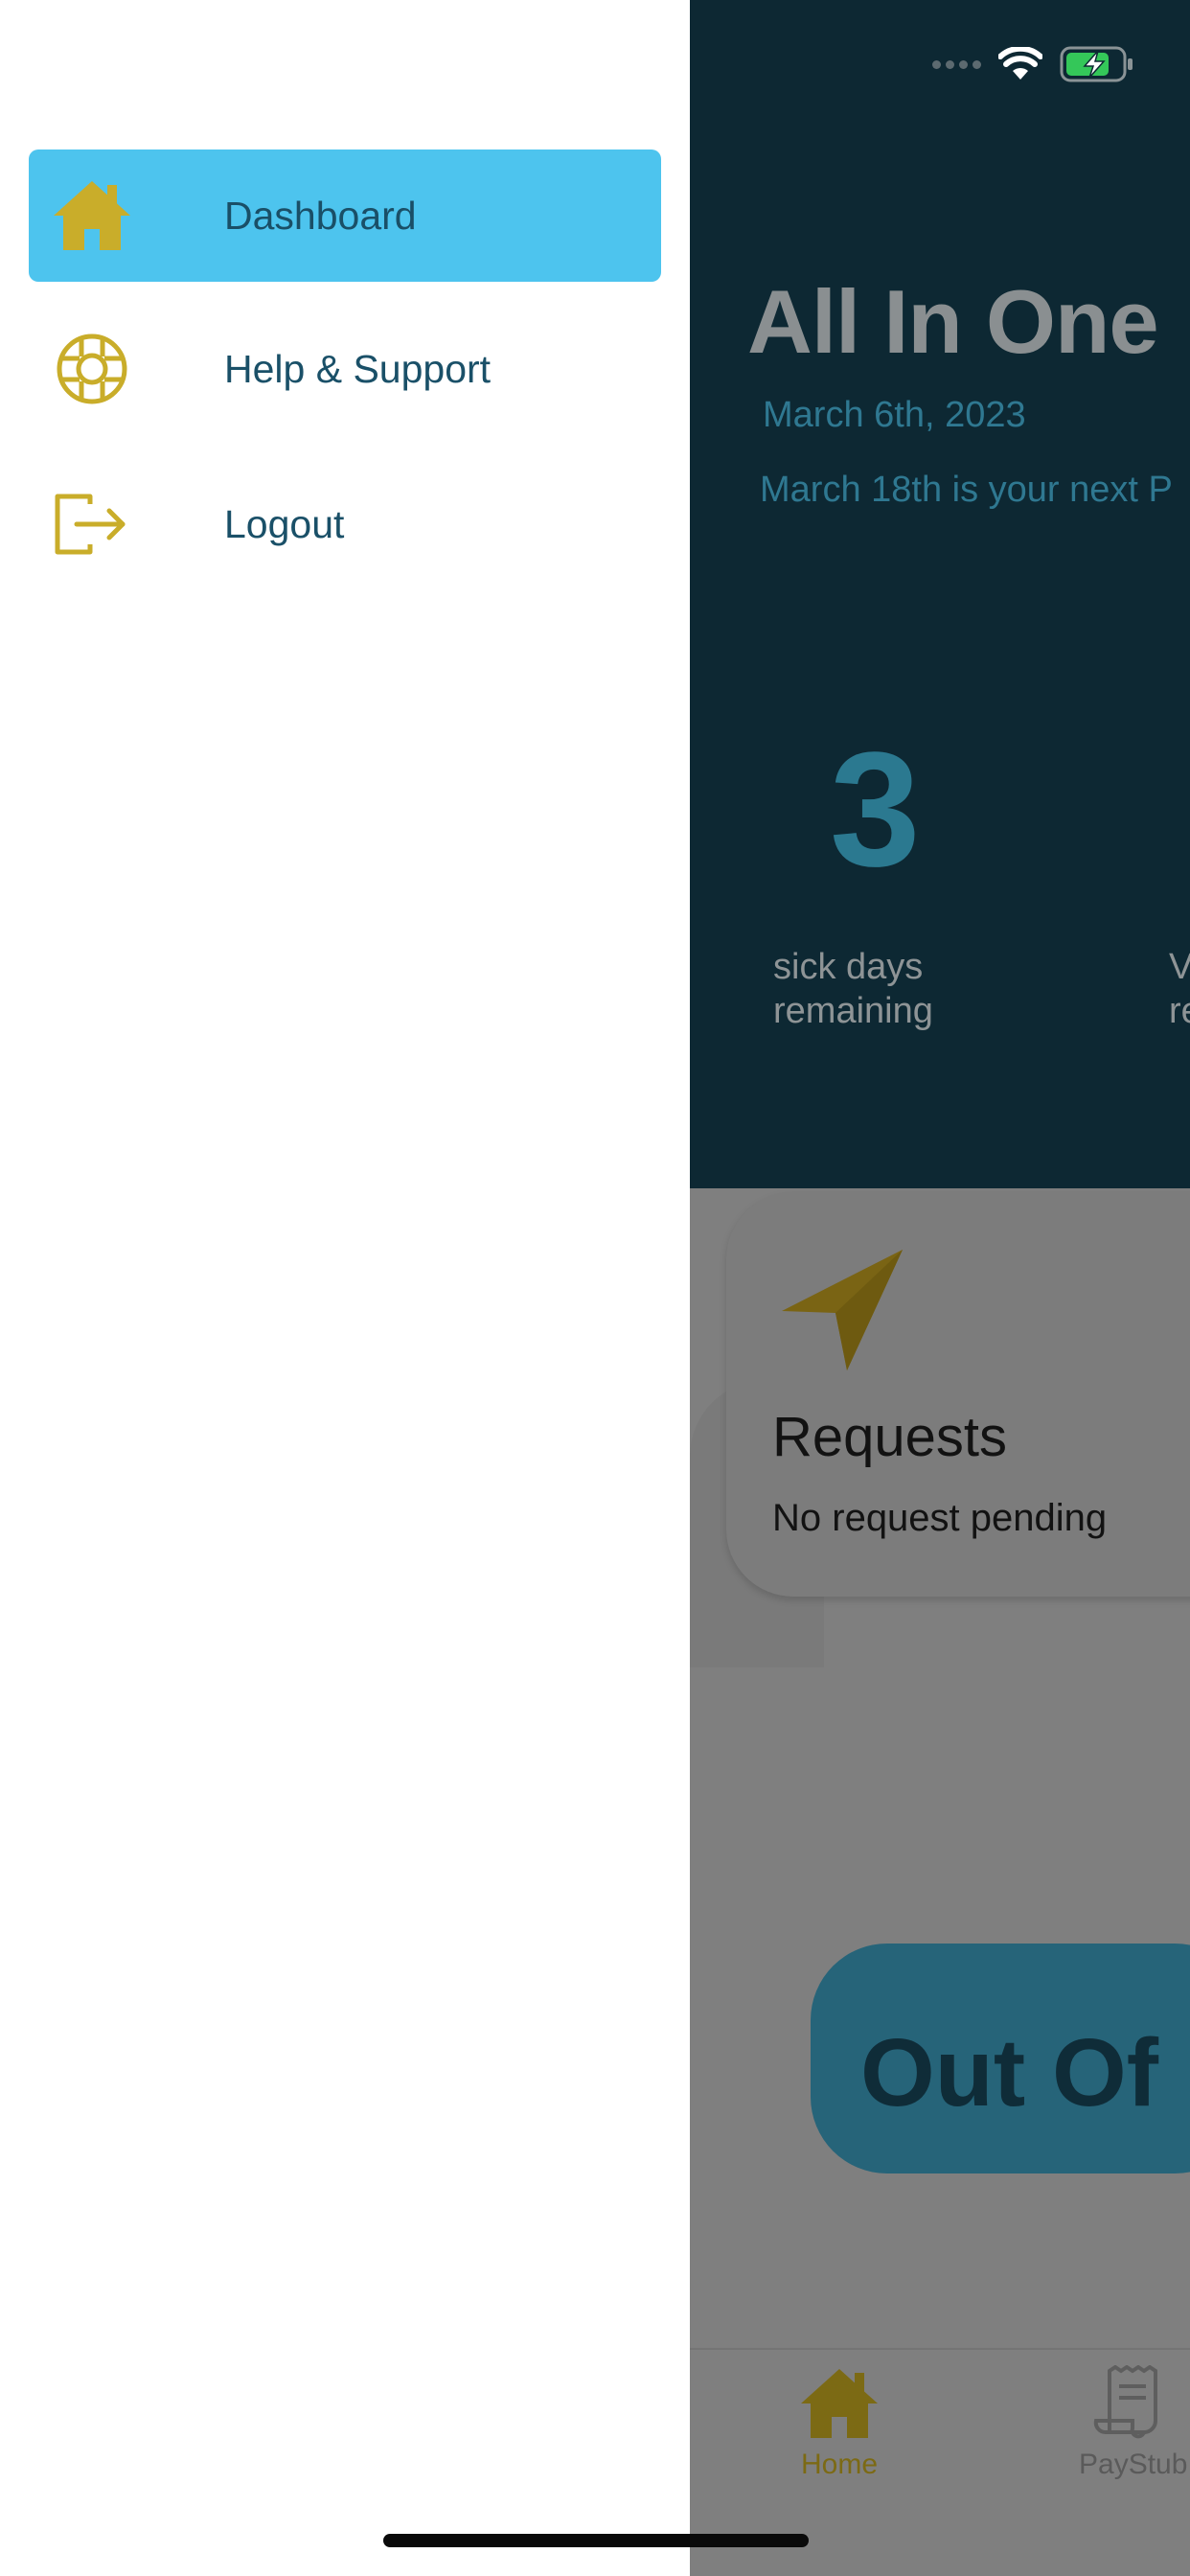 The width and height of the screenshot is (1190, 2576). I want to click on receipt-icon, so click(1125, 2401).